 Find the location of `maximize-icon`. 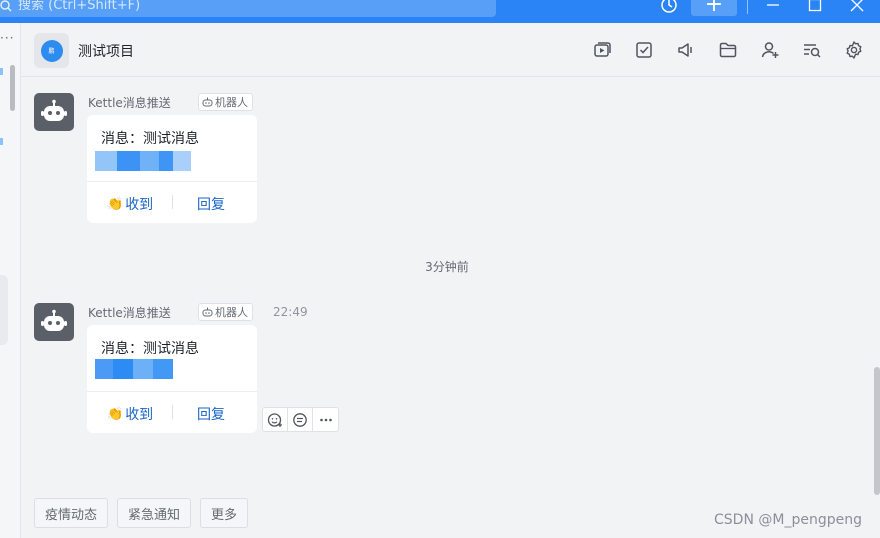

maximize-icon is located at coordinates (815, 6).